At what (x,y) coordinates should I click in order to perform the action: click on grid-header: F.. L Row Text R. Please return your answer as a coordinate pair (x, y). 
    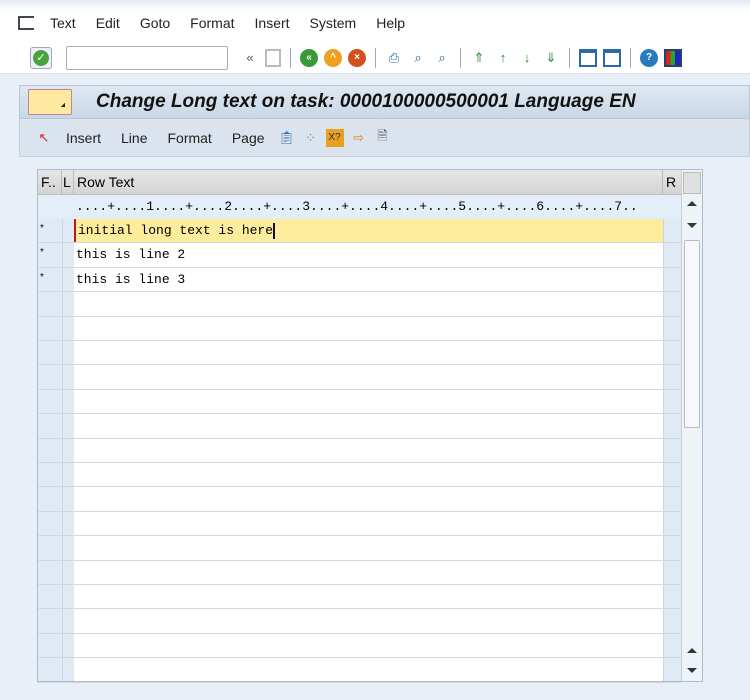
    Looking at the image, I should click on (359, 182).